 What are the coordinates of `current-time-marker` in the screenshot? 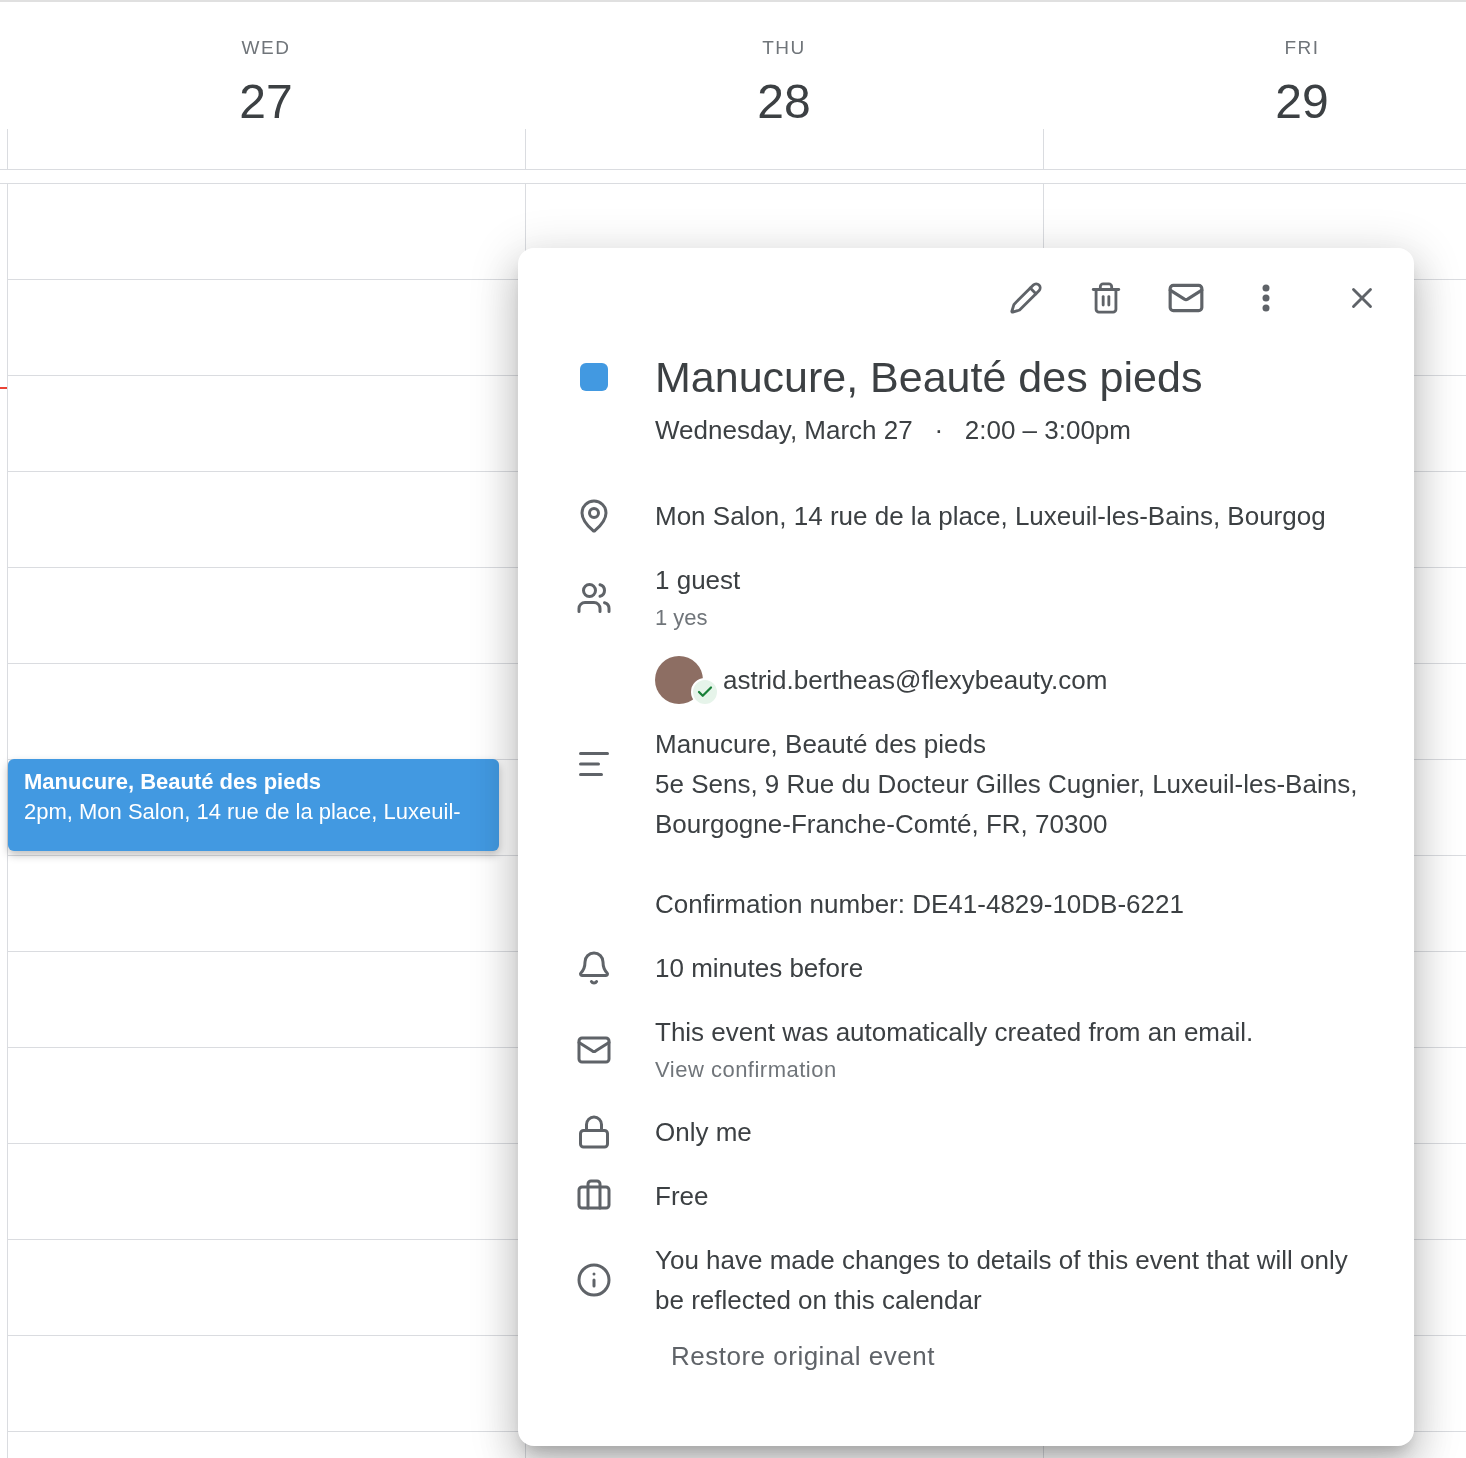 It's located at (3, 388).